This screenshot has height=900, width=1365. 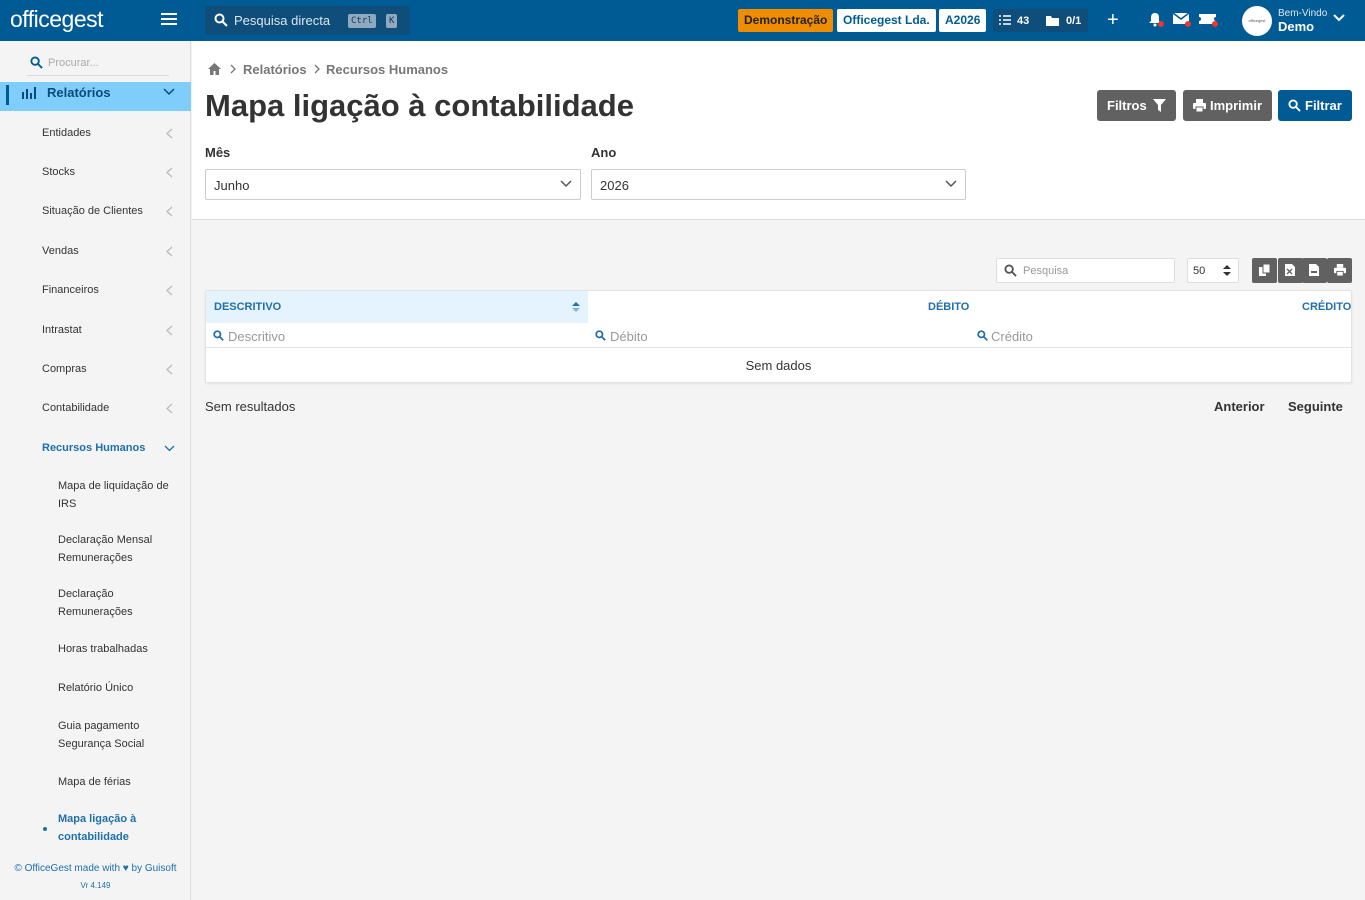 I want to click on imprimir-button-label: Imprimir, so click(x=1236, y=105).